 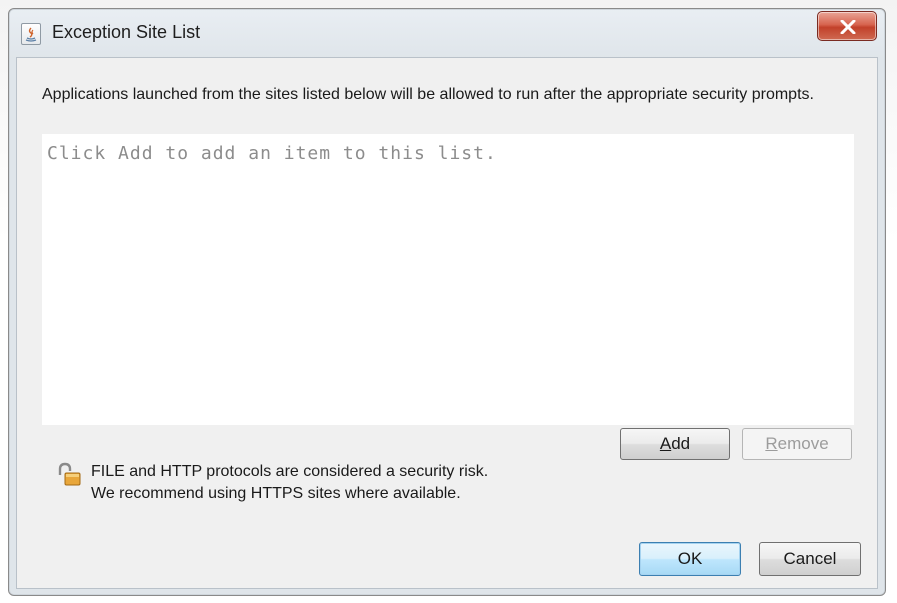 I want to click on remove-button: Remove, so click(x=797, y=444).